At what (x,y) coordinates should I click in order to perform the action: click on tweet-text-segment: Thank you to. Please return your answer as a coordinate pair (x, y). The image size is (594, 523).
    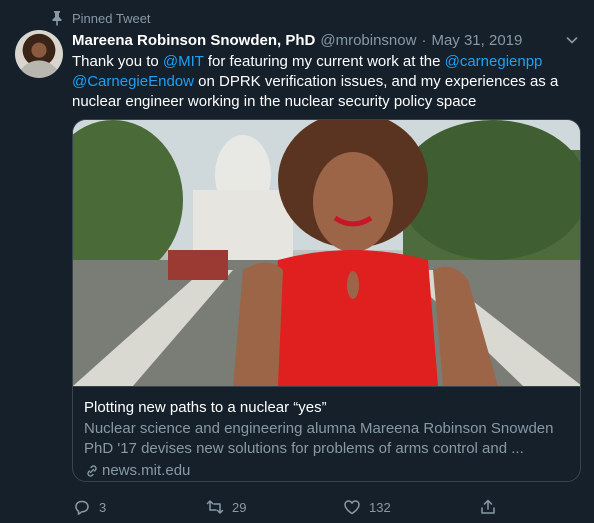
    Looking at the image, I should click on (117, 61).